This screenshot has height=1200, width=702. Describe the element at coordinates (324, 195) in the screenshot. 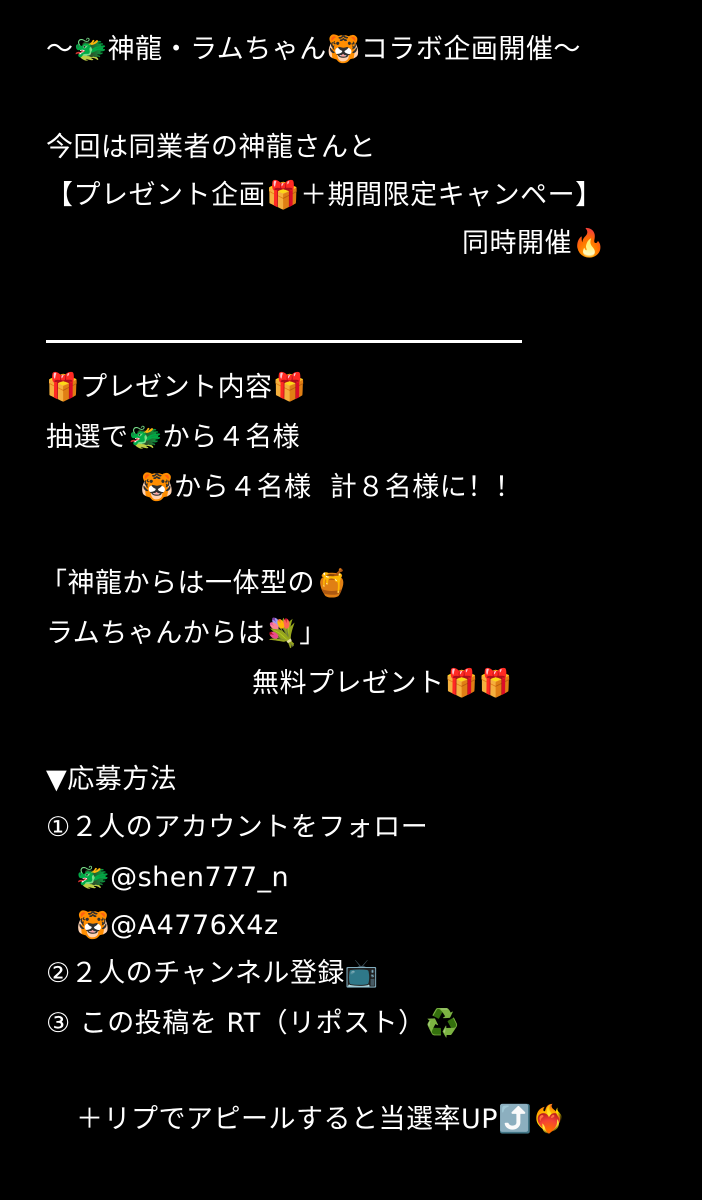

I see `intro-line-2: 【プレゼント企画🎁＋期間限定キャンペー】` at that location.